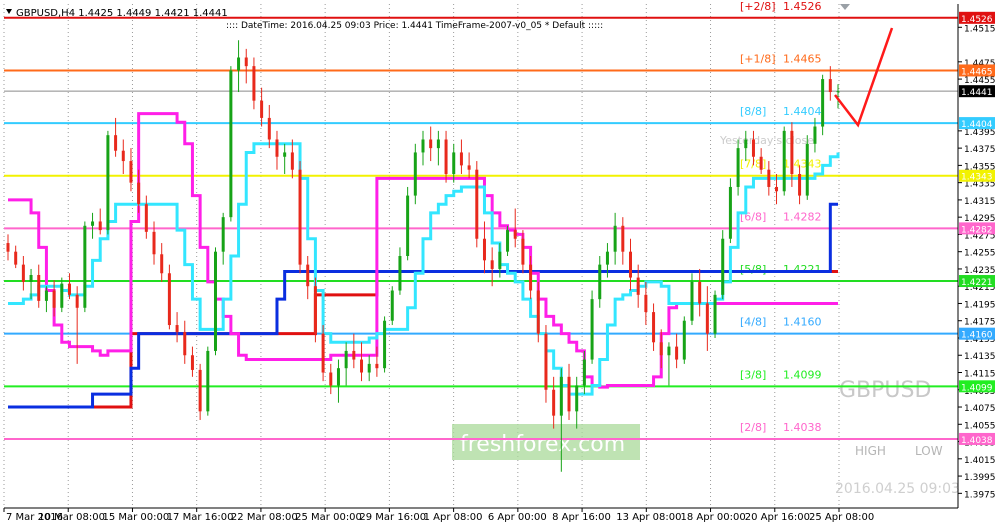 The image size is (1001, 528). What do you see at coordinates (802, 58) in the screenshot?
I see `murrey-level-value: 1.4465` at bounding box center [802, 58].